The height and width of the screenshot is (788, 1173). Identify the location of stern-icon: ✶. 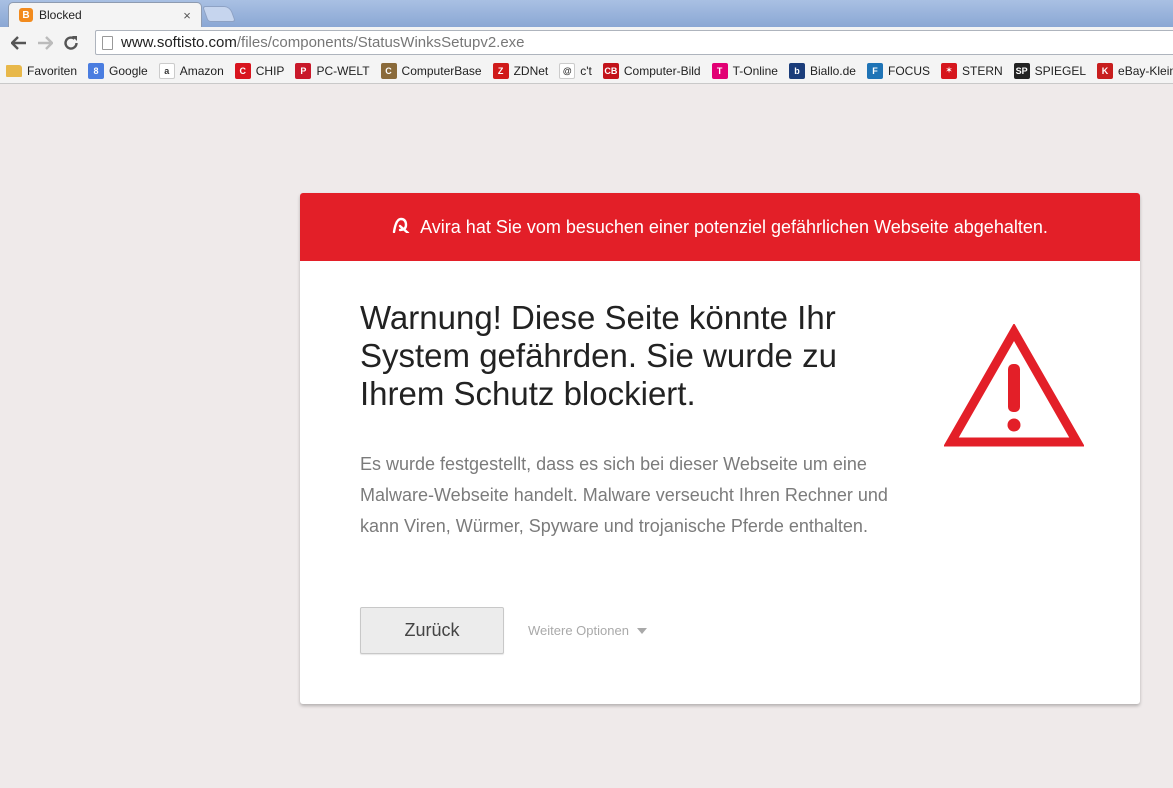
(948, 70).